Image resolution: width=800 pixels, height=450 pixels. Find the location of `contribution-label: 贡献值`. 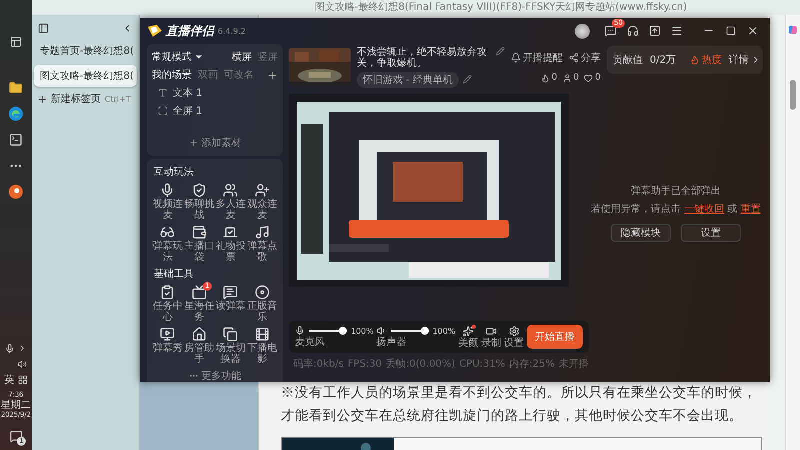

contribution-label: 贡献值 is located at coordinates (628, 60).